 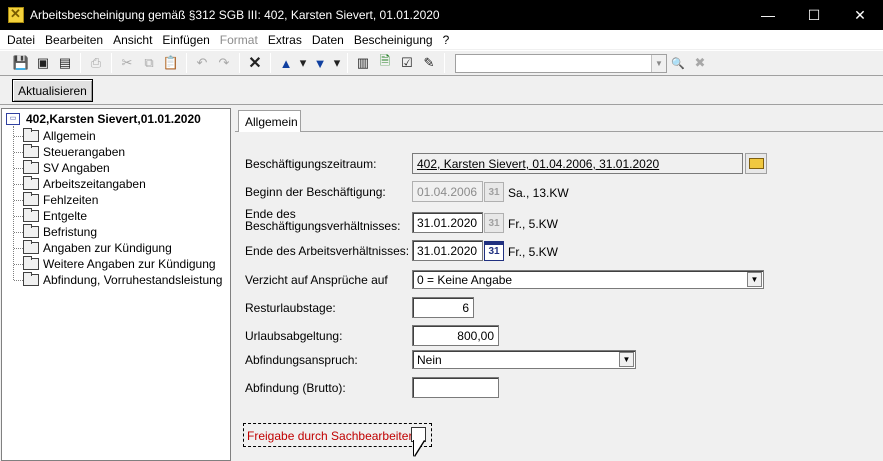 I want to click on ende-av-weekday: Fr., 5.KW, so click(x=533, y=252).